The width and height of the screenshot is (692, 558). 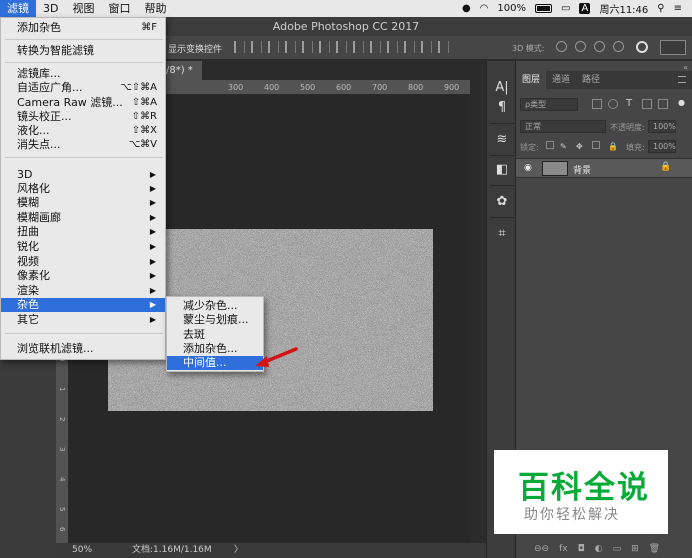 What do you see at coordinates (682, 79) in the screenshot?
I see `panel-menu-icon` at bounding box center [682, 79].